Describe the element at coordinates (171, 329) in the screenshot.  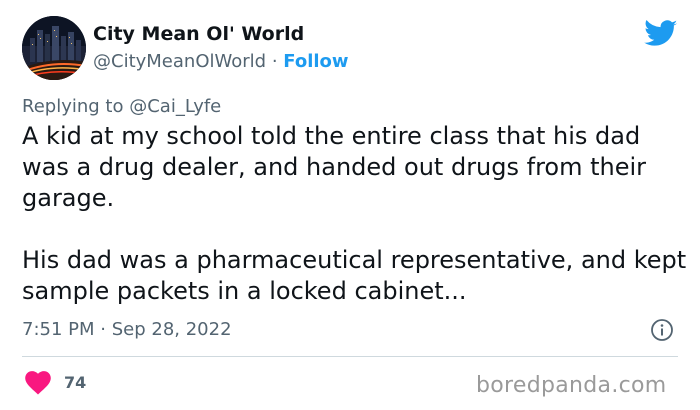
I see `tweet-date: Sep 28, 2022` at that location.